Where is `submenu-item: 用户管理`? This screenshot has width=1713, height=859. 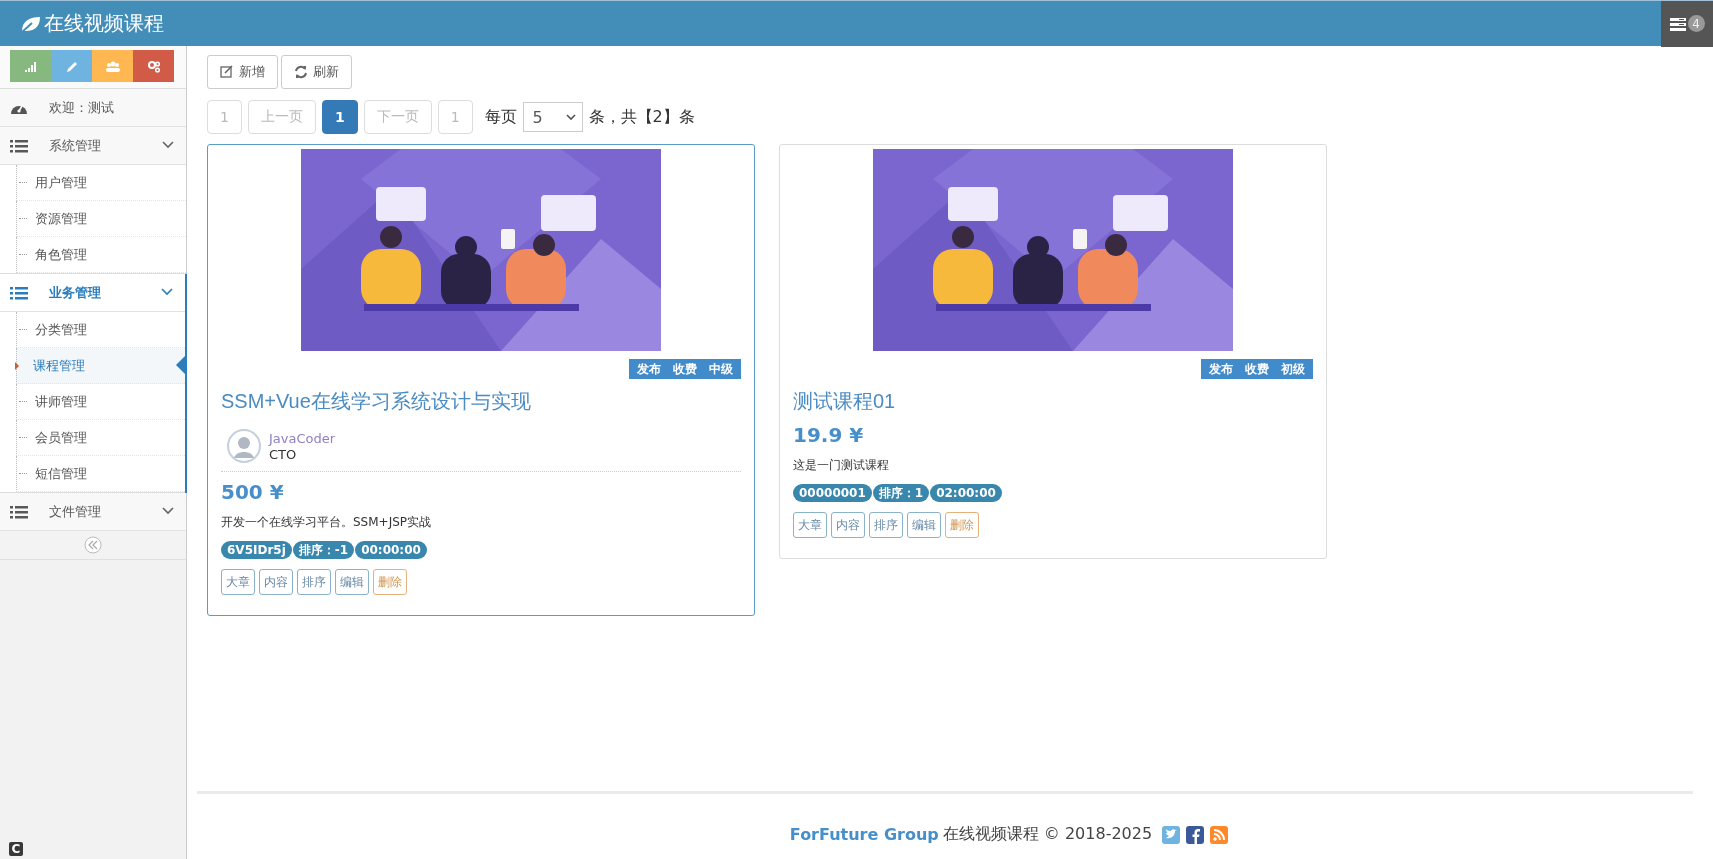 submenu-item: 用户管理 is located at coordinates (101, 183).